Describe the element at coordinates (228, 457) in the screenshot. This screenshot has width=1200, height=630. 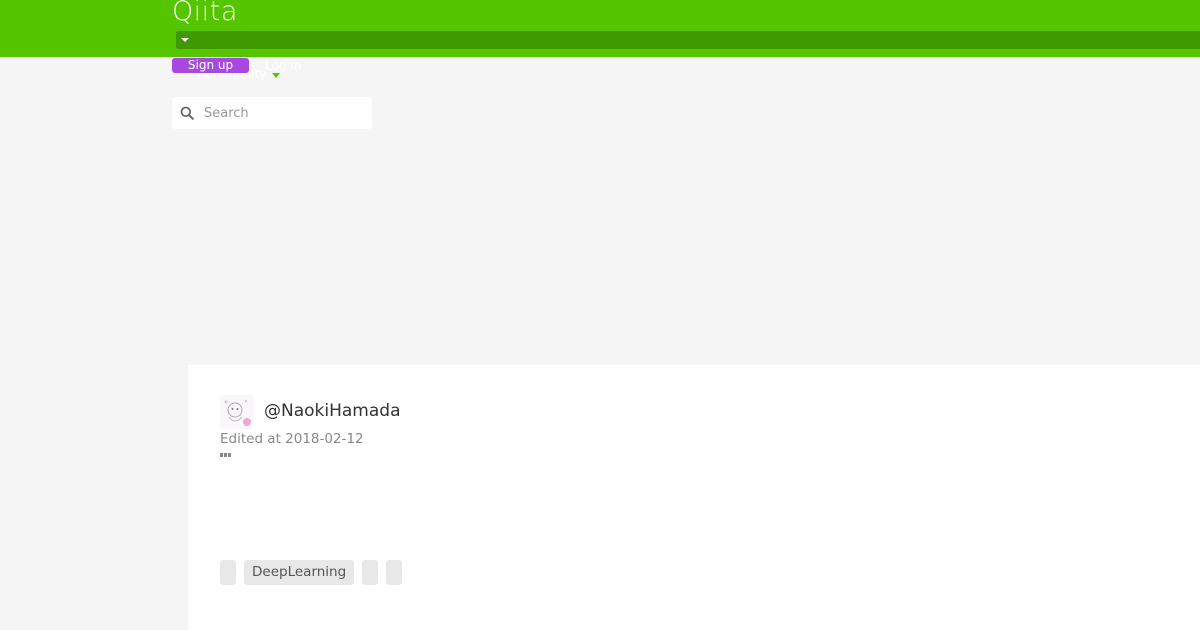
I see `more-options-icon` at that location.